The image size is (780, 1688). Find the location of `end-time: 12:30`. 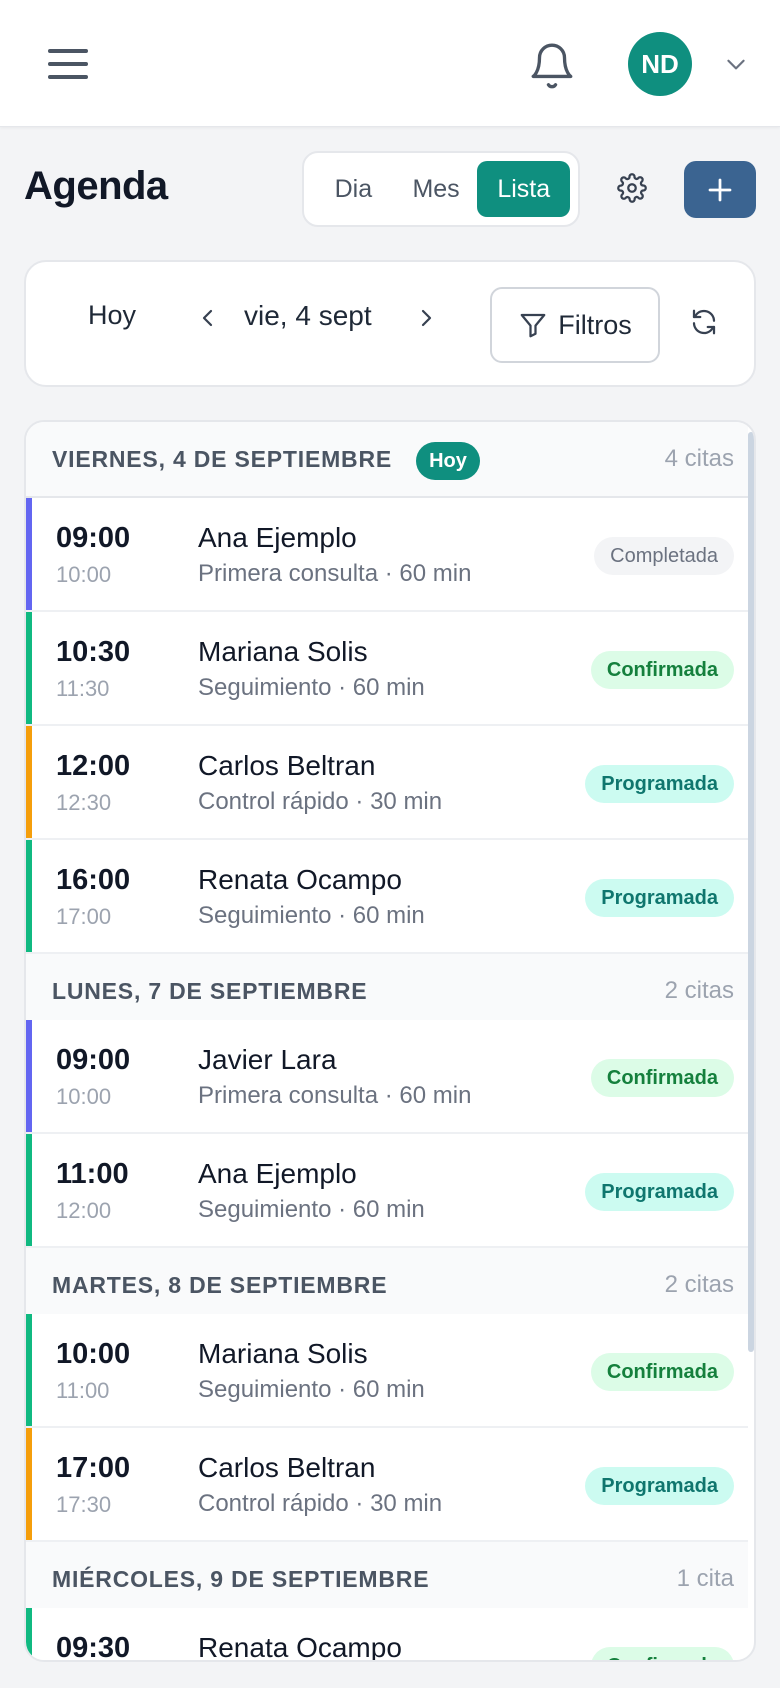

end-time: 12:30 is located at coordinates (84, 802).